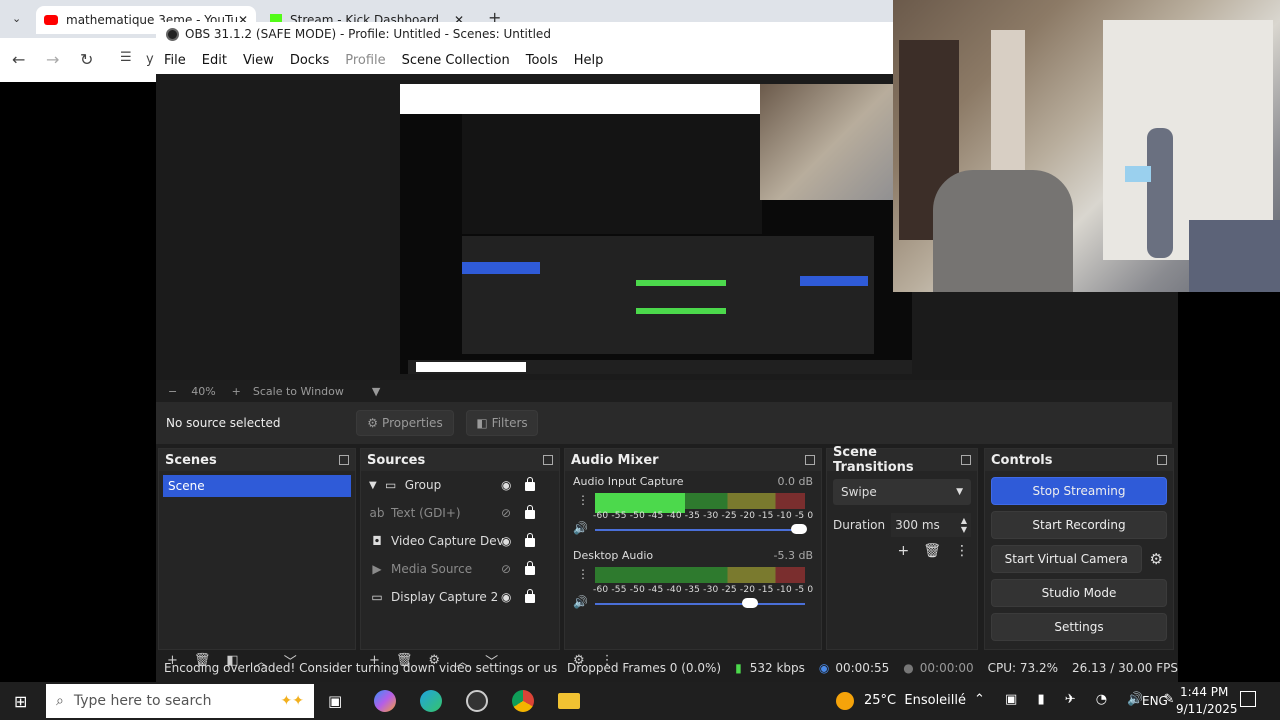  I want to click on source-label: Display Capture 2, so click(445, 597).